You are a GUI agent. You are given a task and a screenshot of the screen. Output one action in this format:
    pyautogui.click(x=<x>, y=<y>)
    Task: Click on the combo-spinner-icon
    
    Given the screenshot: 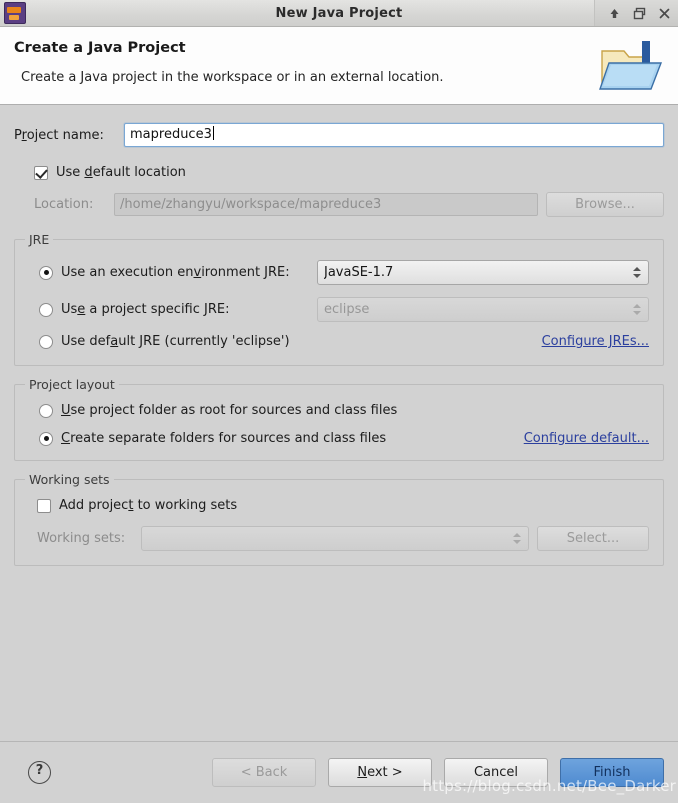 What is the action you would take?
    pyautogui.click(x=636, y=272)
    